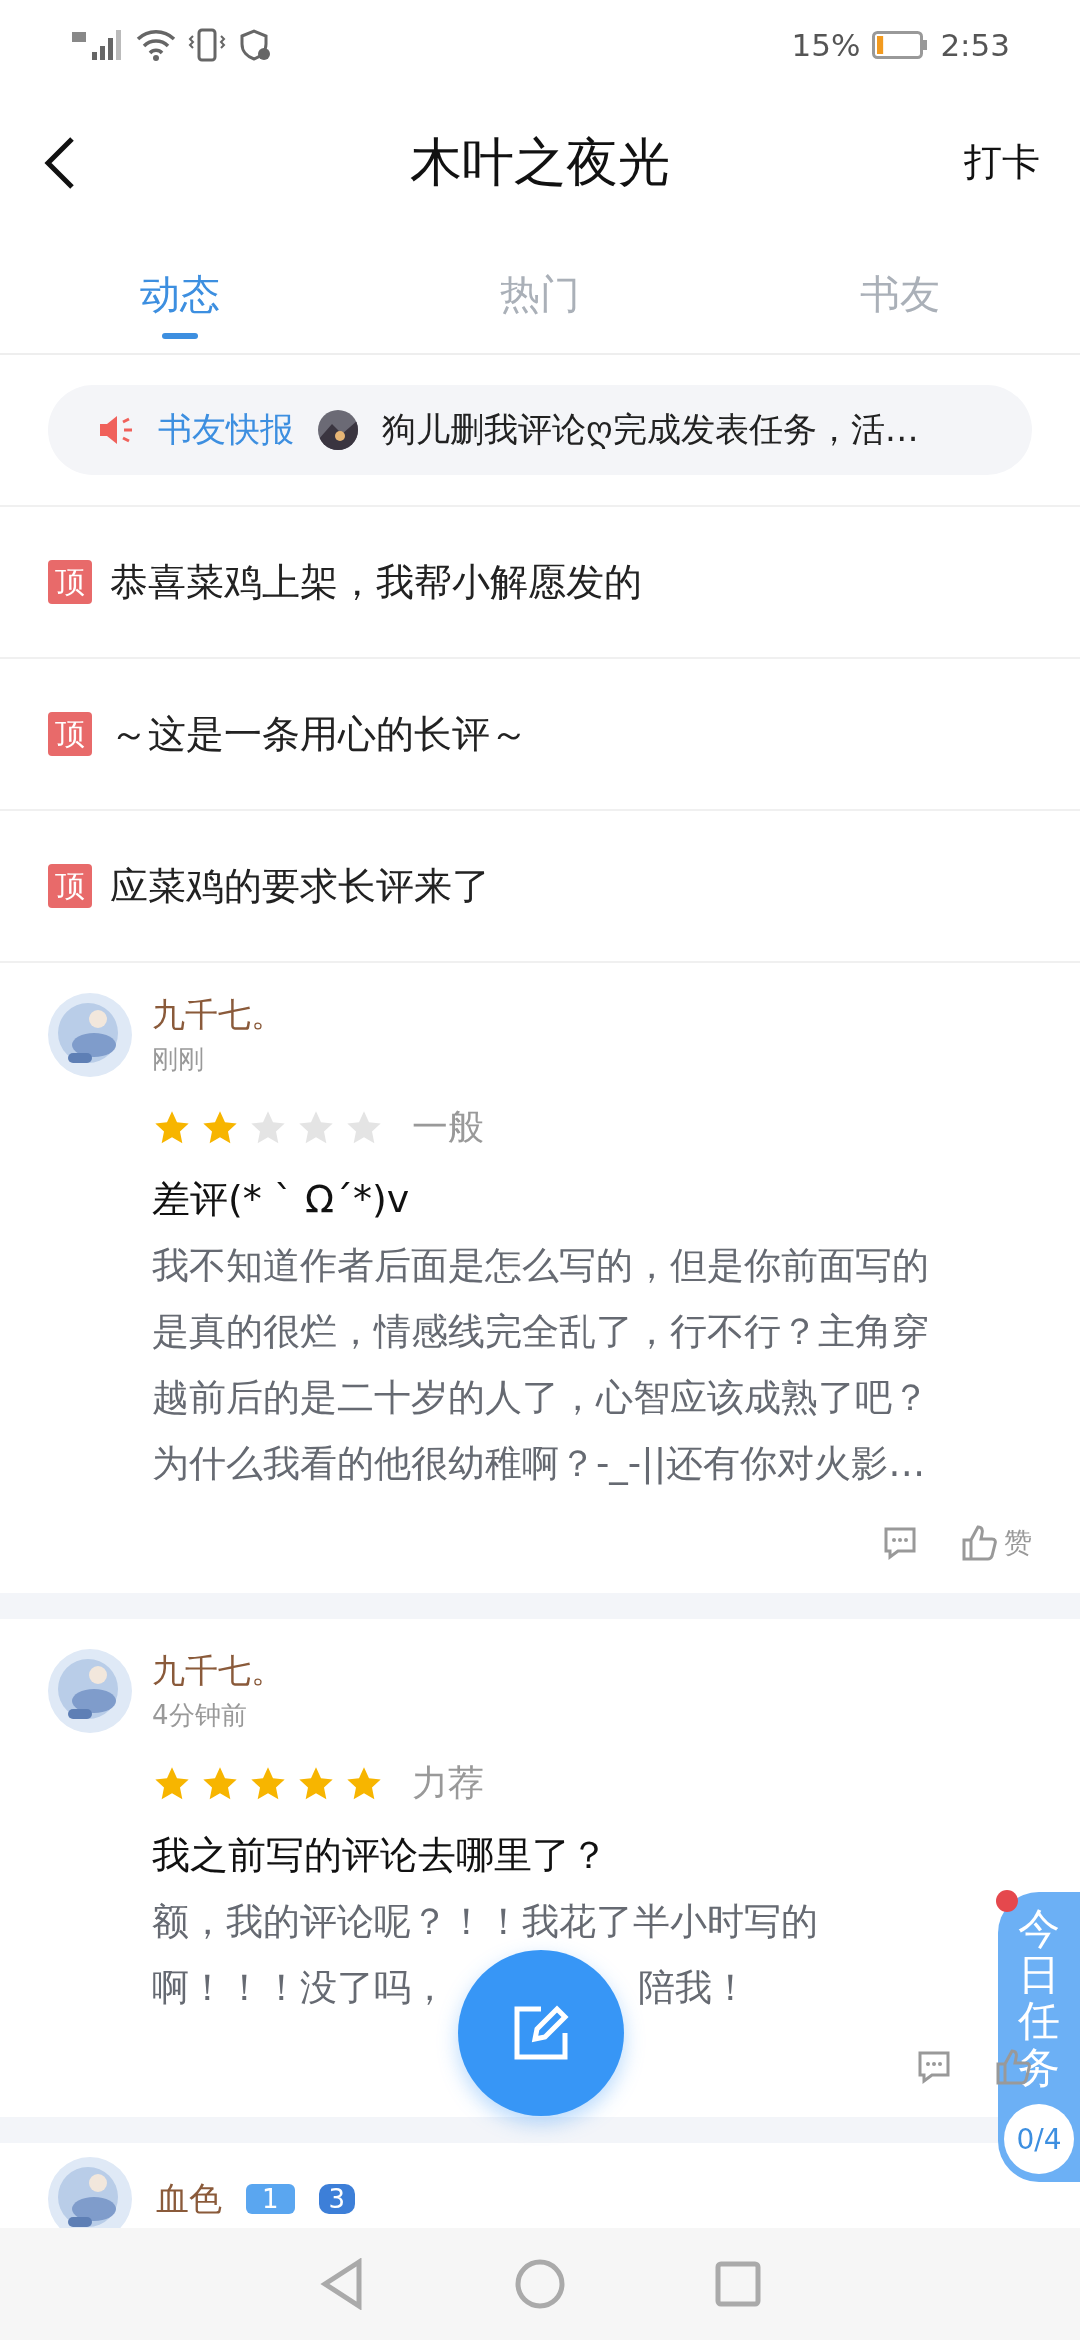 The image size is (1080, 2340). I want to click on pinned-post: 顶 恭喜菜鸡上架，我帮小解愿发的, so click(540, 583).